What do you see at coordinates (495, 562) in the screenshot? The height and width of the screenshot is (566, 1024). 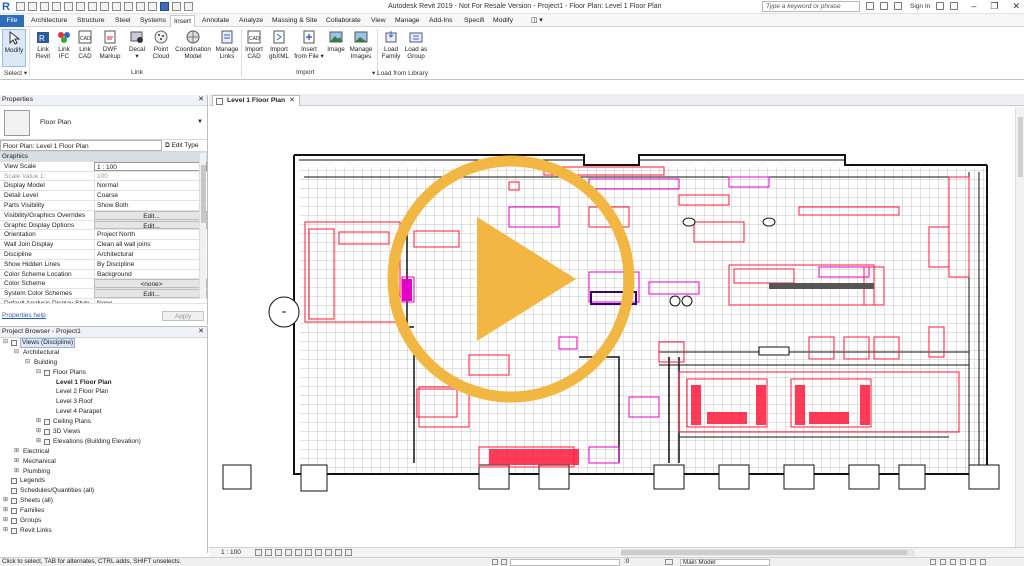 I see `worksharing-icon` at bounding box center [495, 562].